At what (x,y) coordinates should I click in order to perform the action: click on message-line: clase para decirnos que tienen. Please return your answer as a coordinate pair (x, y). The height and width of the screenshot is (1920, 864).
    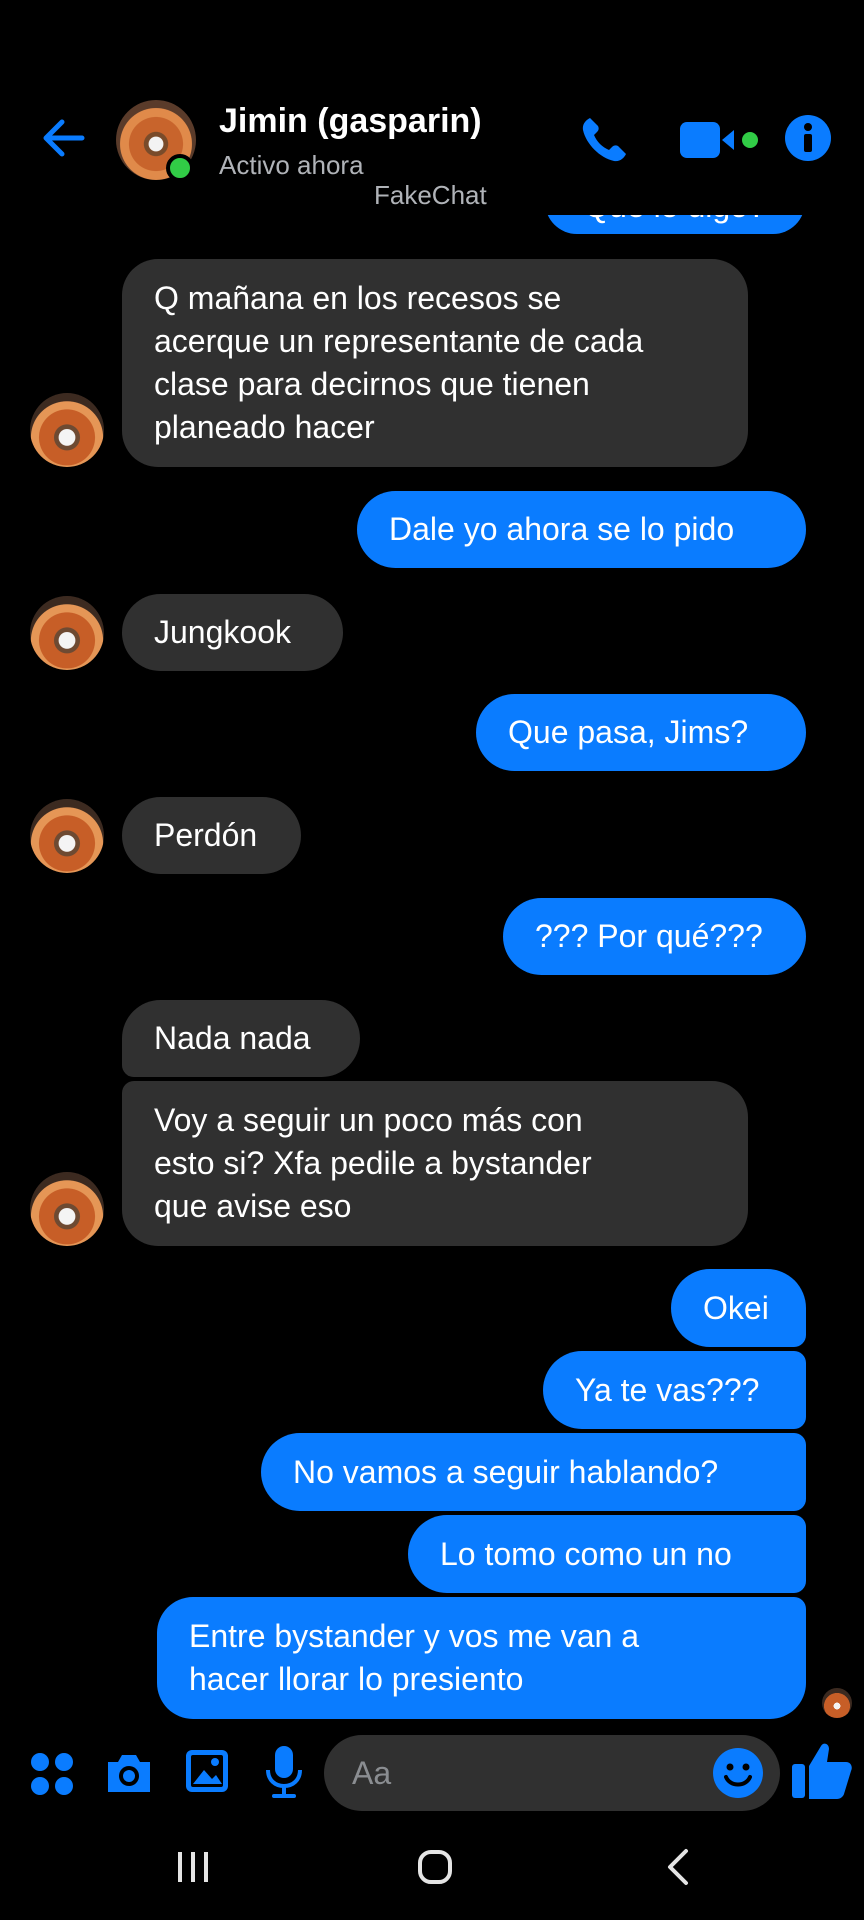
    Looking at the image, I should click on (372, 384).